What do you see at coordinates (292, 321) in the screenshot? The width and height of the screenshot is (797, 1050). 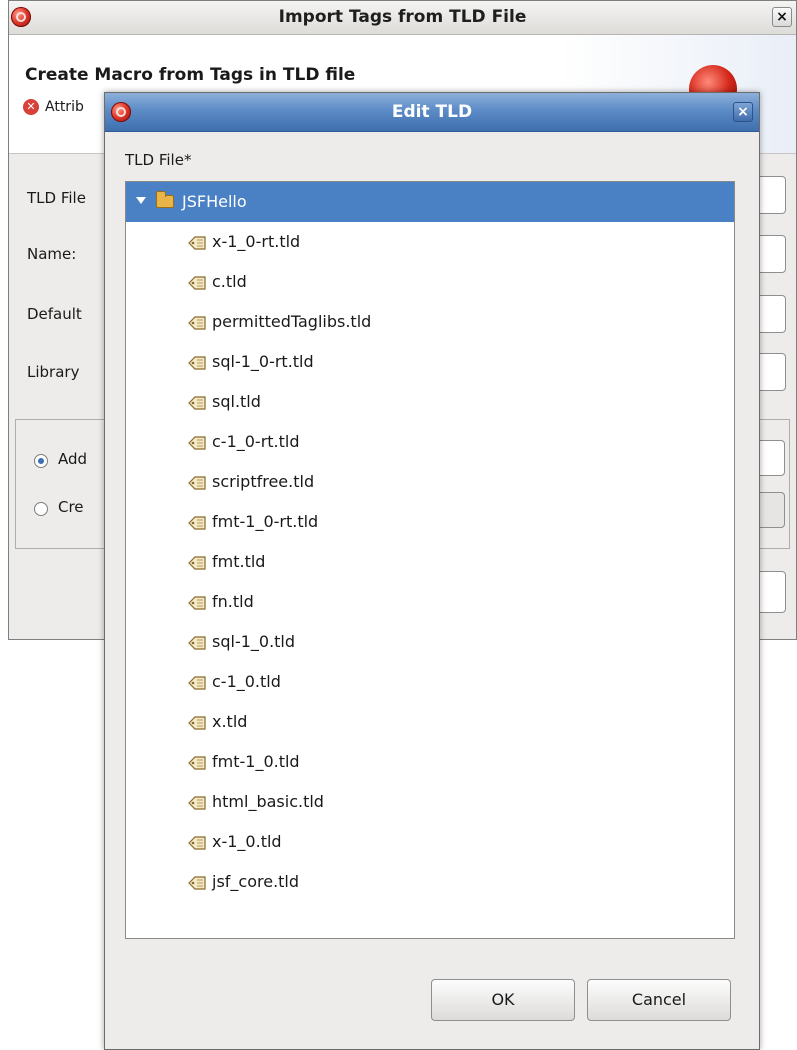 I see `tree-item-label: permittedTaglibs.tld` at bounding box center [292, 321].